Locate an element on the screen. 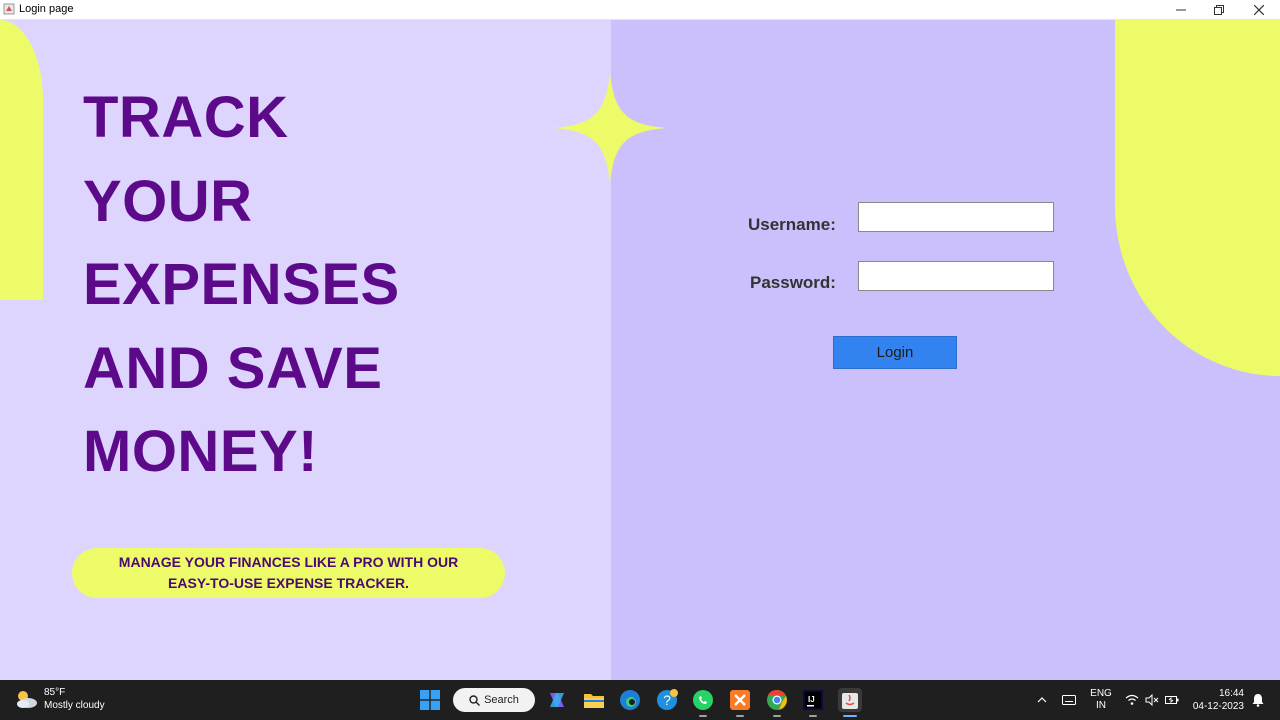 Image resolution: width=1280 pixels, height=720 pixels. taskbar-app: ? is located at coordinates (667, 700).